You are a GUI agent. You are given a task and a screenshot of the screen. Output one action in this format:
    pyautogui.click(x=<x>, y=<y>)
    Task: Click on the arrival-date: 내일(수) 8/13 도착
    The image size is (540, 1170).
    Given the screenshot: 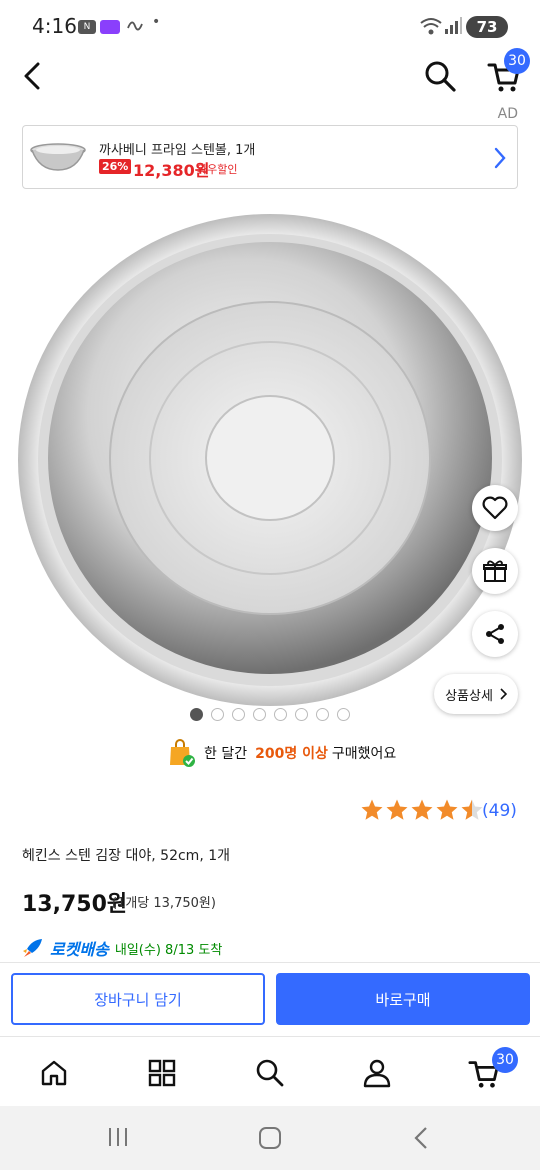 What is the action you would take?
    pyautogui.click(x=168, y=950)
    